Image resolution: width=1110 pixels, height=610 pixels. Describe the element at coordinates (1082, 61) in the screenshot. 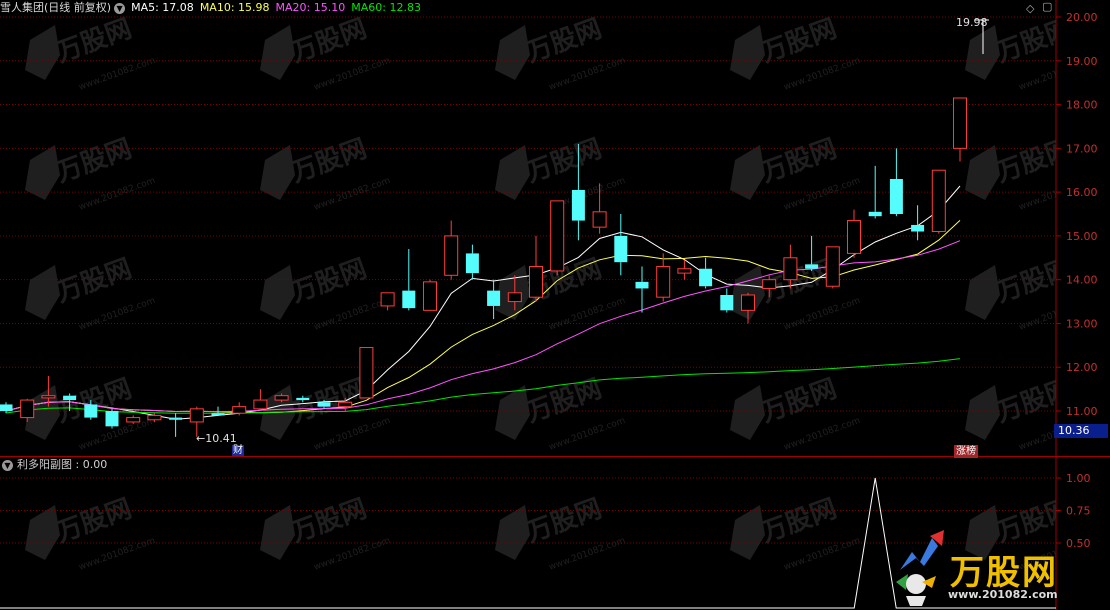

I see `axis-label: 19.00` at that location.